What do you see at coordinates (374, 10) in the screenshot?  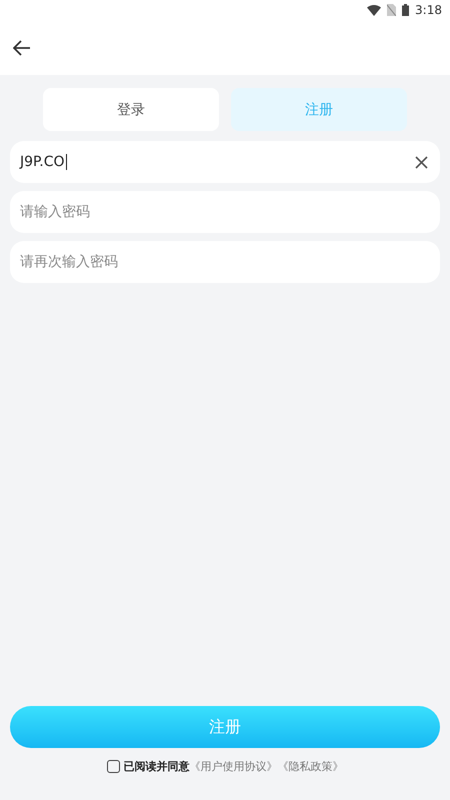 I see `wifi-icon` at bounding box center [374, 10].